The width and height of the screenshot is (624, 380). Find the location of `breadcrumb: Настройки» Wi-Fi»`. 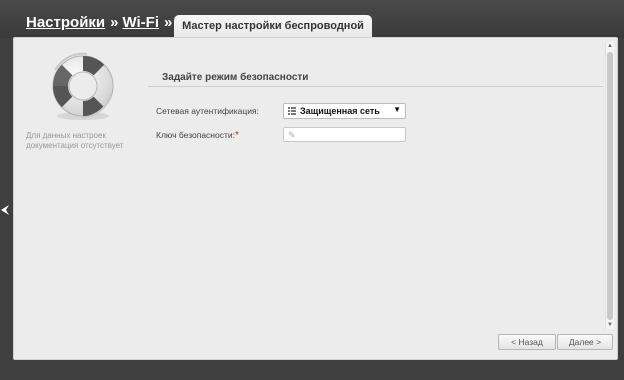

breadcrumb: Настройки» Wi-Fi» is located at coordinates (101, 22).